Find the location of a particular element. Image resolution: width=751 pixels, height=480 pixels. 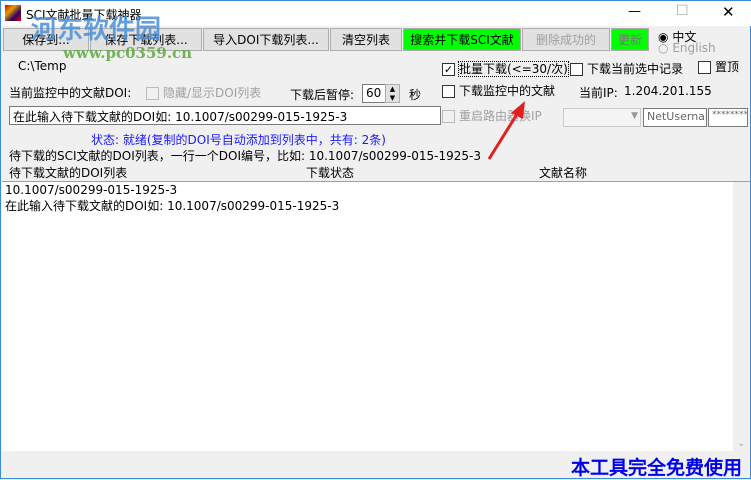

download-selected-label: 下载当前选中记录 is located at coordinates (635, 69).